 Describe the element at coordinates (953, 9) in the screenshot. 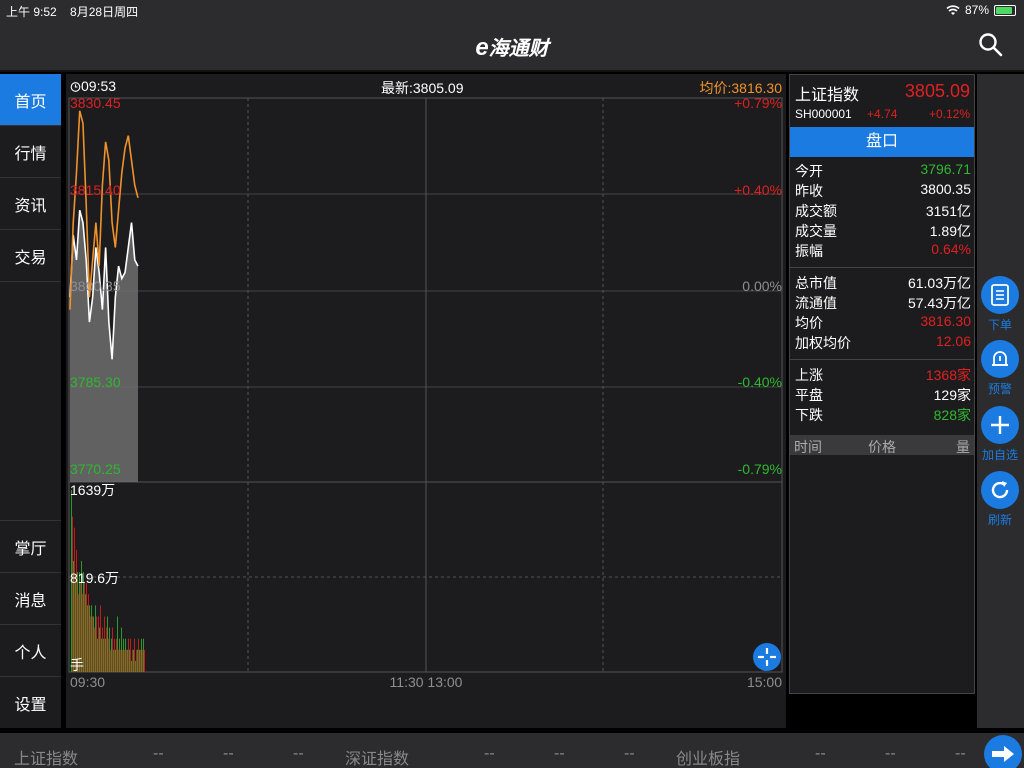

I see `wifi-icon` at that location.